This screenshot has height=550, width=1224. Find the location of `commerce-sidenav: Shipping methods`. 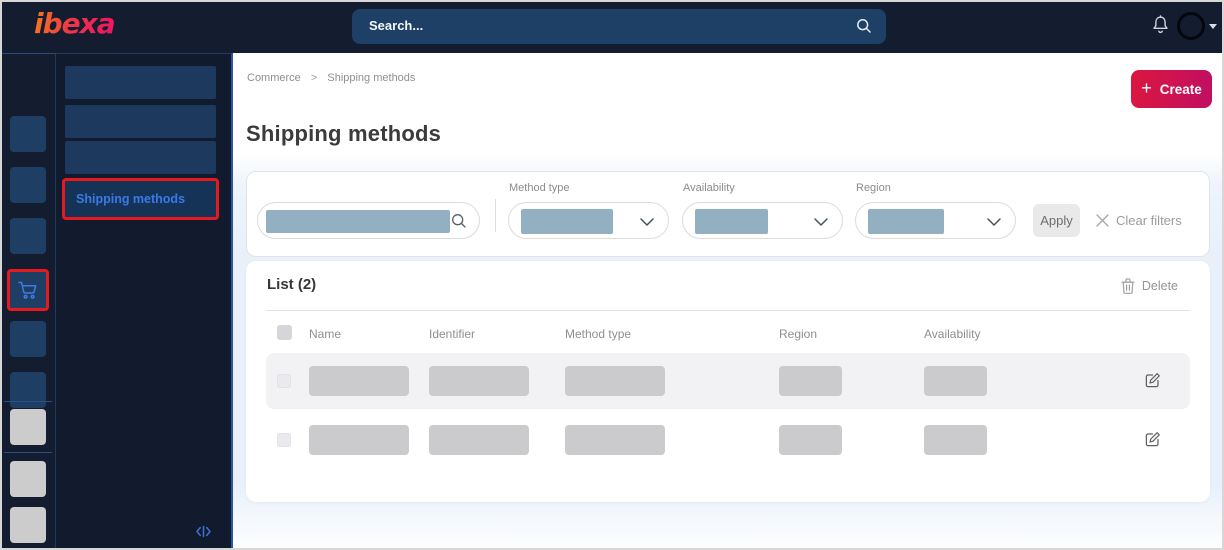

commerce-sidenav: Shipping methods is located at coordinates (144, 301).